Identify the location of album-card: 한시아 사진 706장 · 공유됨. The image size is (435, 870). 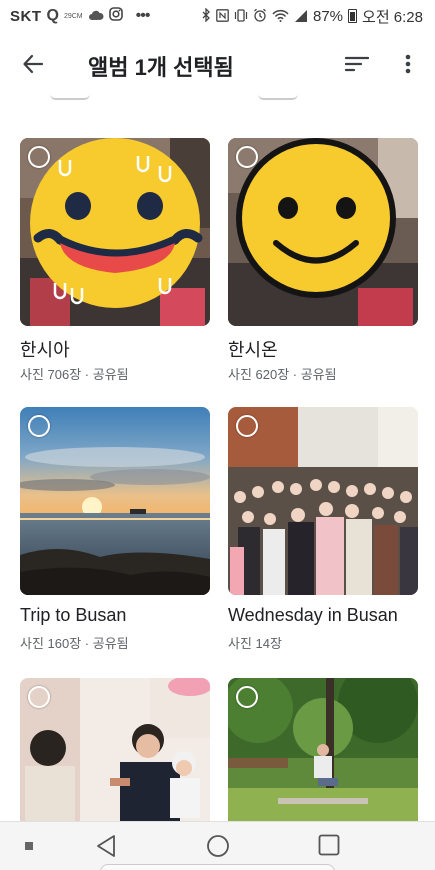
(115, 260).